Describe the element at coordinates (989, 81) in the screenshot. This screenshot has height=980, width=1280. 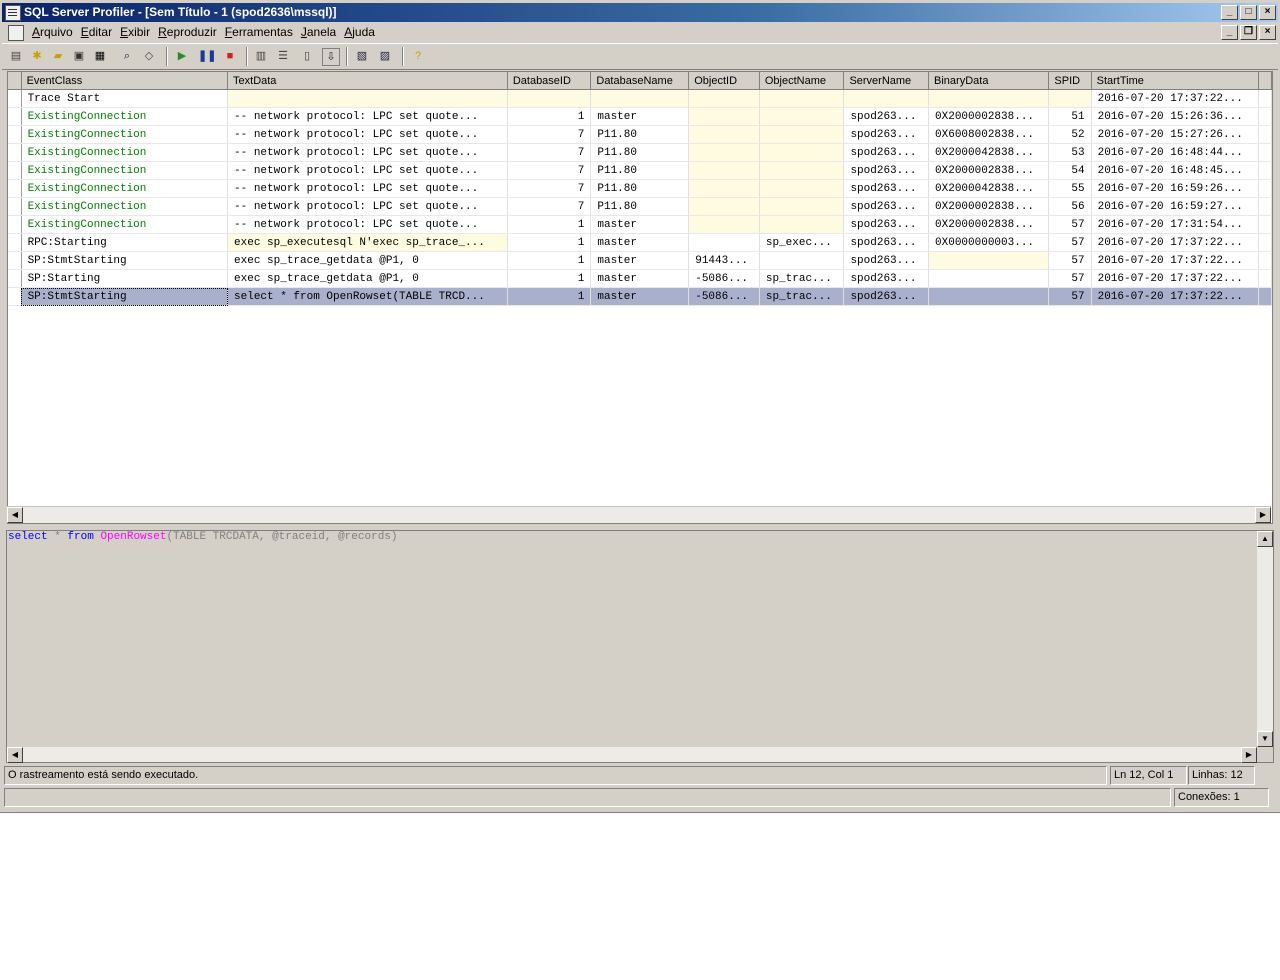
I see `column-header-binarydata: BinaryData` at that location.